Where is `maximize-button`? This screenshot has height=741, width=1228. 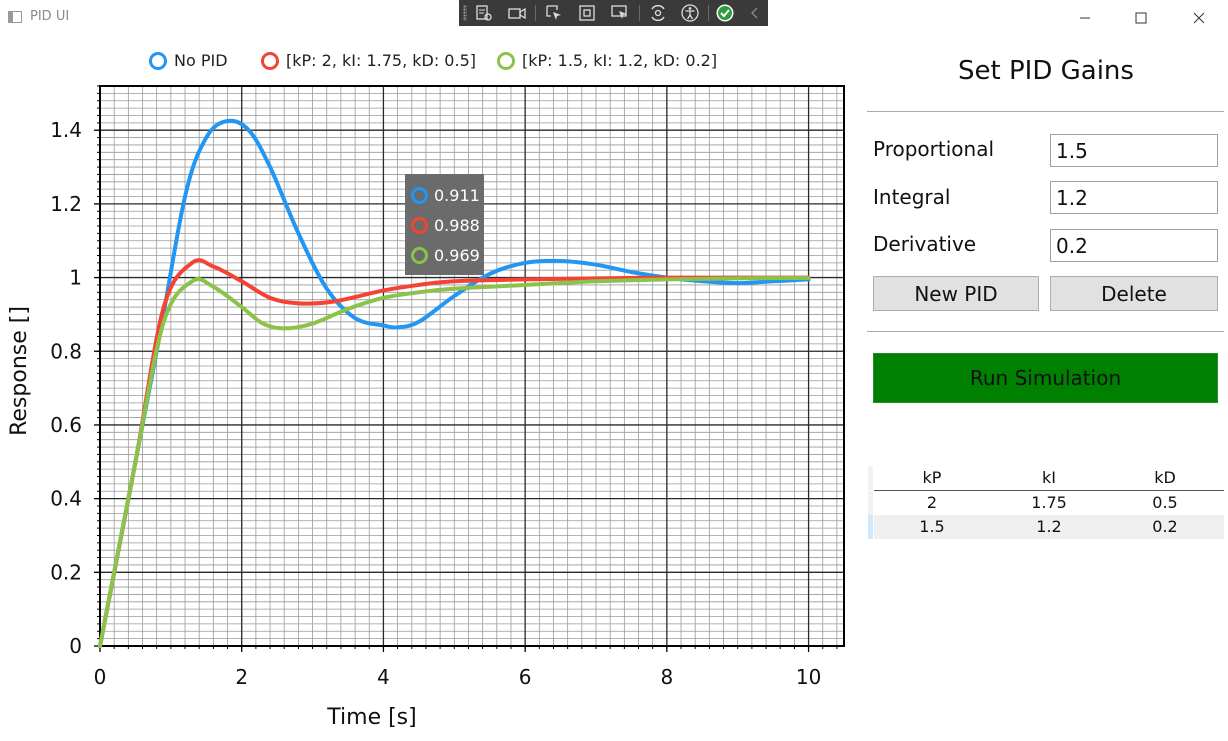 maximize-button is located at coordinates (1141, 18).